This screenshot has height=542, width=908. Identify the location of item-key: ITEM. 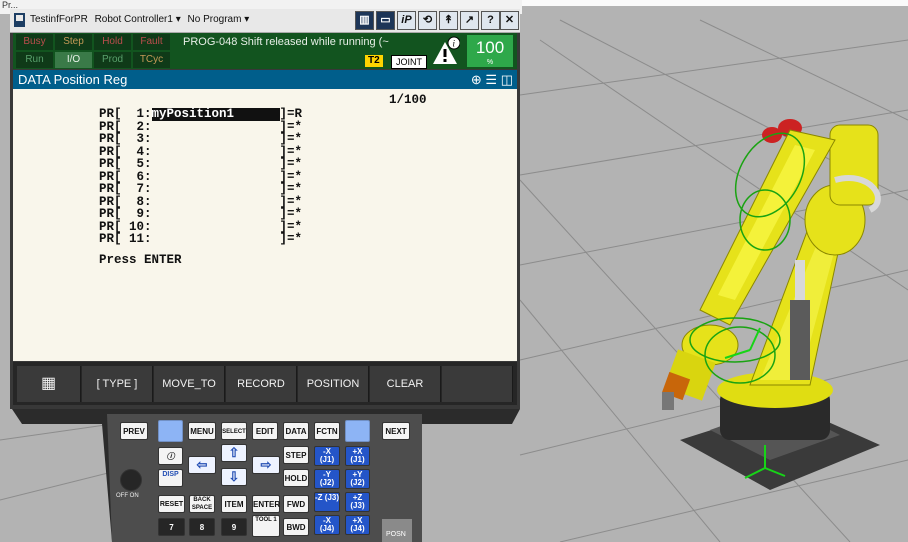
(234, 504).